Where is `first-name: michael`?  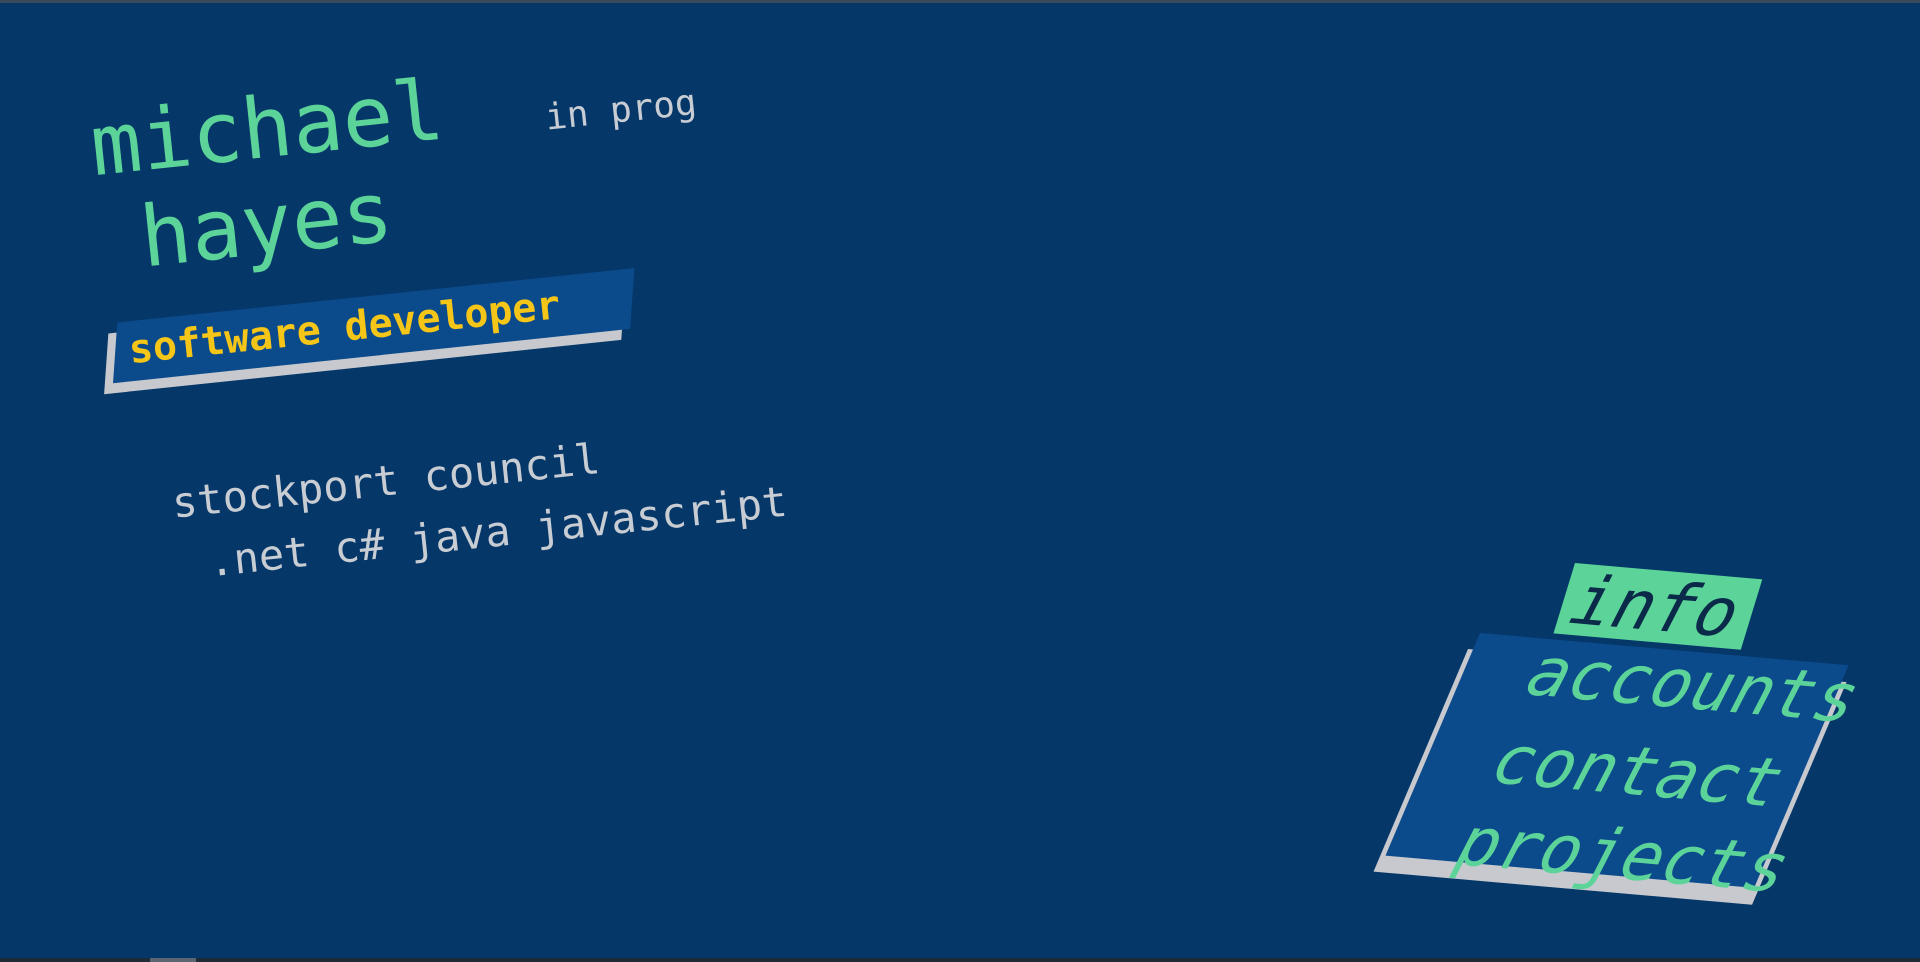 first-name: michael is located at coordinates (267, 128).